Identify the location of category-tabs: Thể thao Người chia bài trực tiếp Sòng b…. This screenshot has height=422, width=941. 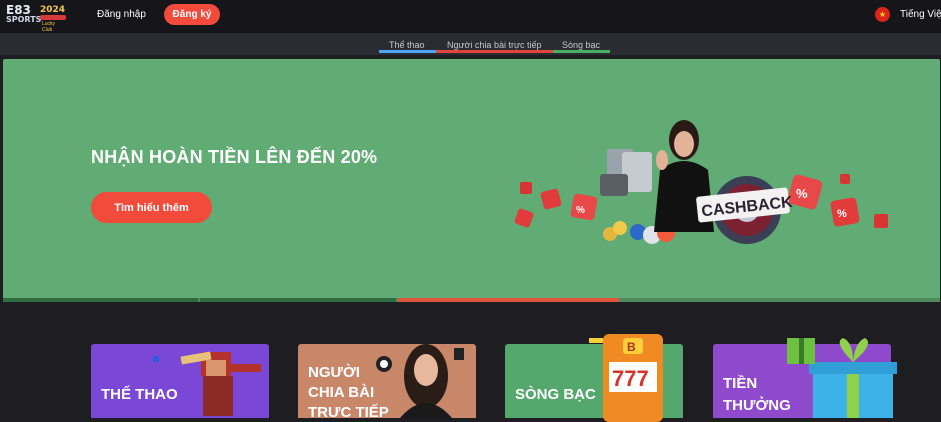
(470, 44).